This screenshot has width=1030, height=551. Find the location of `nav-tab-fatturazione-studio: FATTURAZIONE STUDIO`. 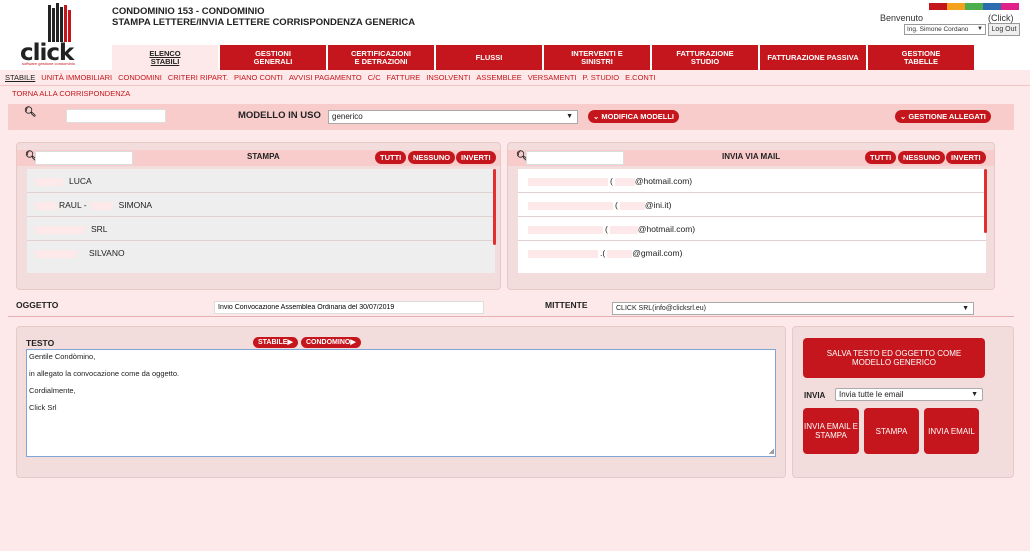

nav-tab-fatturazione-studio: FATTURAZIONE STUDIO is located at coordinates (705, 57).